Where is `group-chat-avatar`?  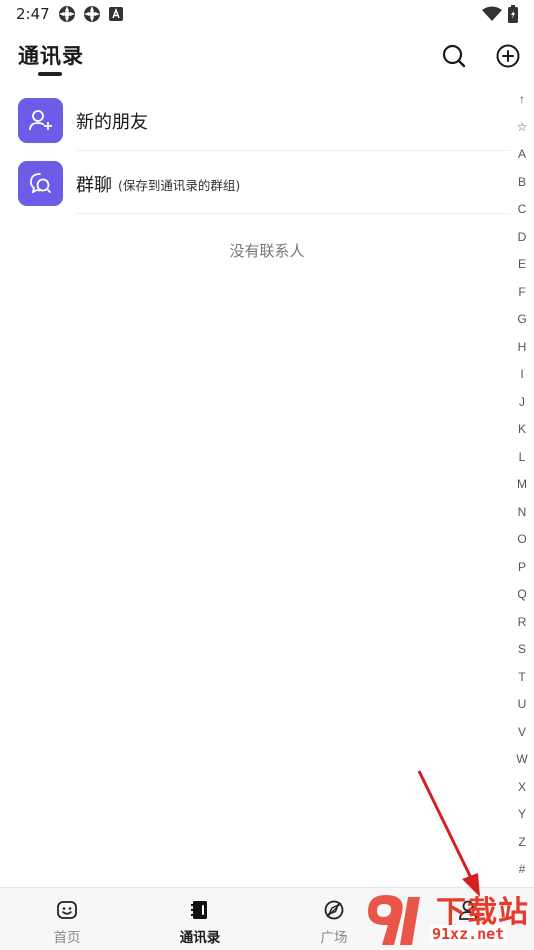 group-chat-avatar is located at coordinates (40, 183).